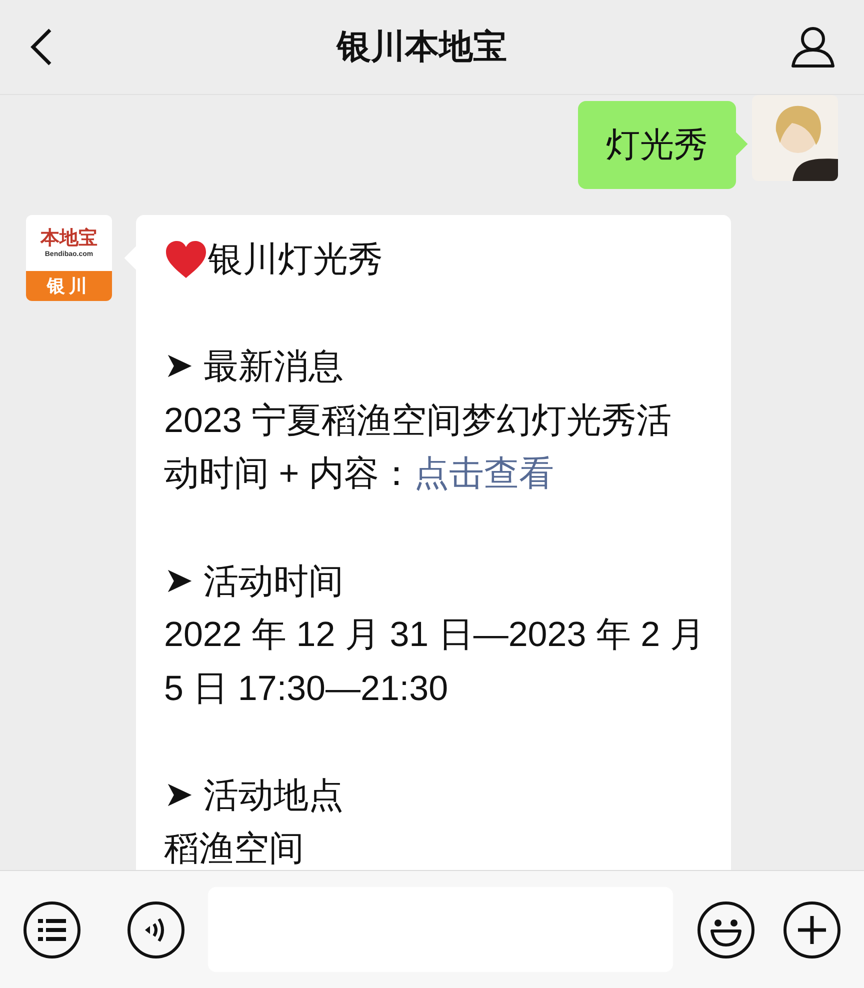  Describe the element at coordinates (295, 260) in the screenshot. I see `article-title: 银川灯光秀` at that location.